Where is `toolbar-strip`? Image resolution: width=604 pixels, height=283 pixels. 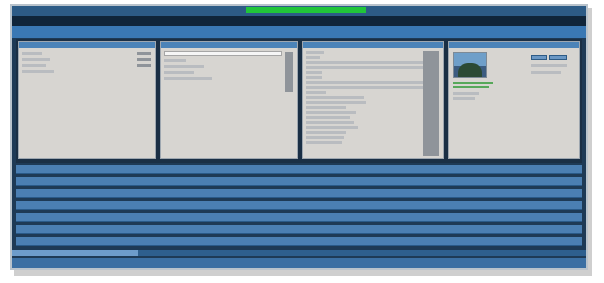 toolbar-strip is located at coordinates (299, 21).